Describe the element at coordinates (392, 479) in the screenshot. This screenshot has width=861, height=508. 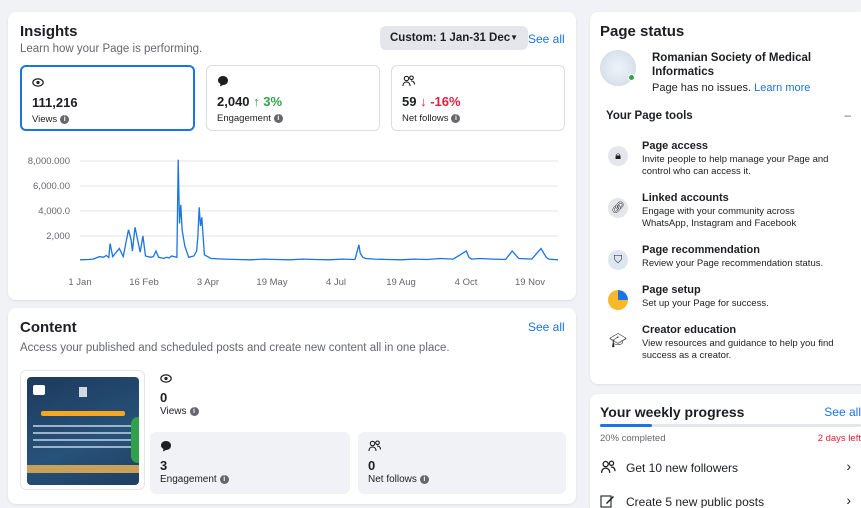
I see `content-net-follows-label: Net follows` at that location.